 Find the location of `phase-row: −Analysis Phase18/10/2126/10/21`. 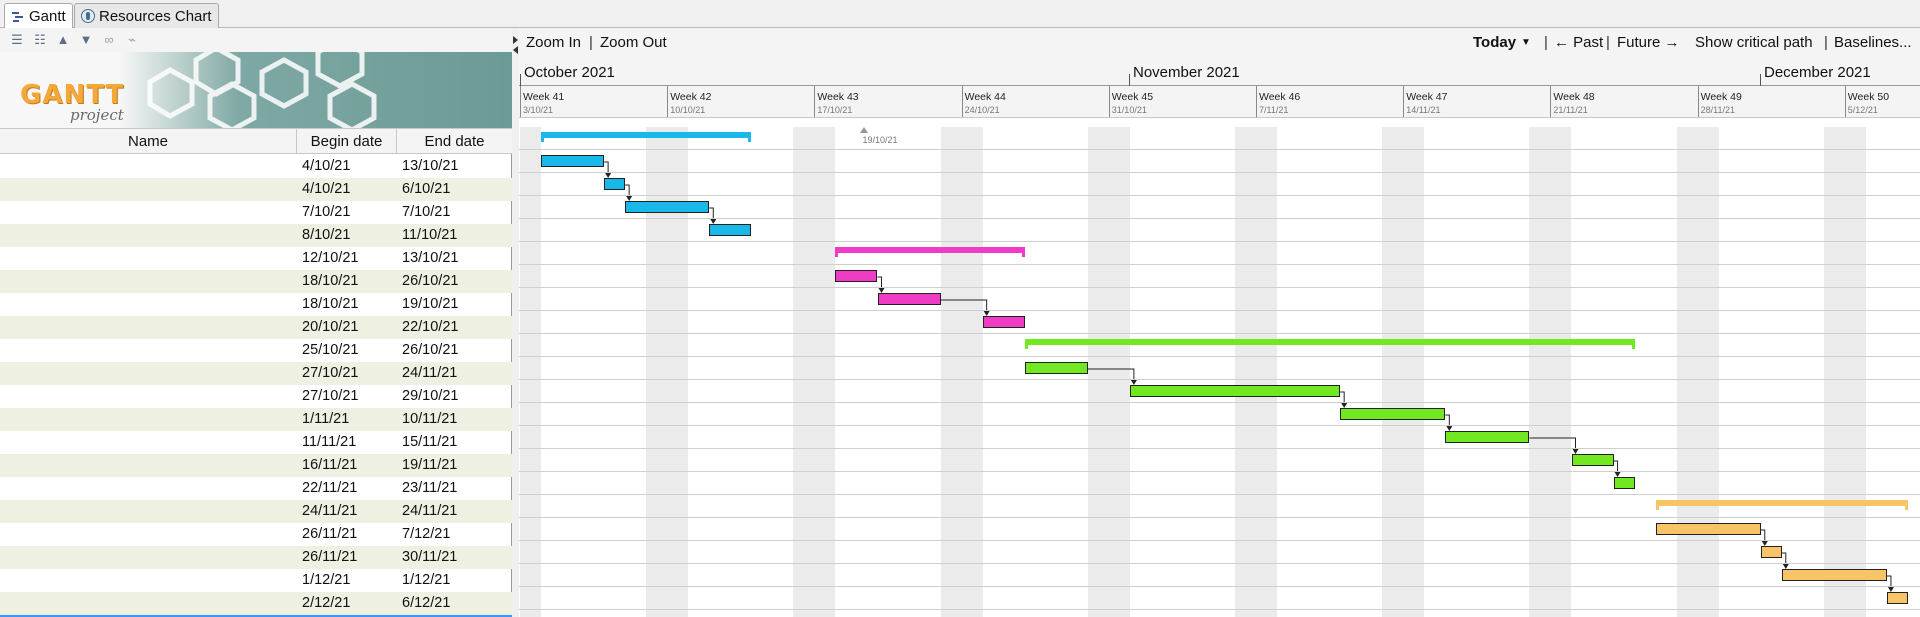

phase-row: −Analysis Phase18/10/2126/10/21 is located at coordinates (256, 281).